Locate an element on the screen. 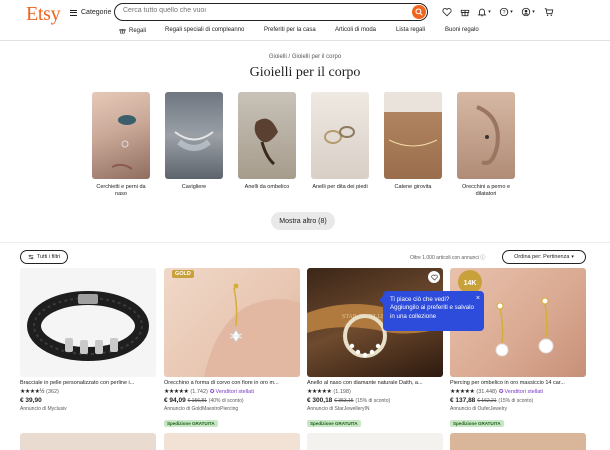 The height and width of the screenshot is (450, 610). shop-name: Annuncio di GoldMaestroPiercing is located at coordinates (232, 409).